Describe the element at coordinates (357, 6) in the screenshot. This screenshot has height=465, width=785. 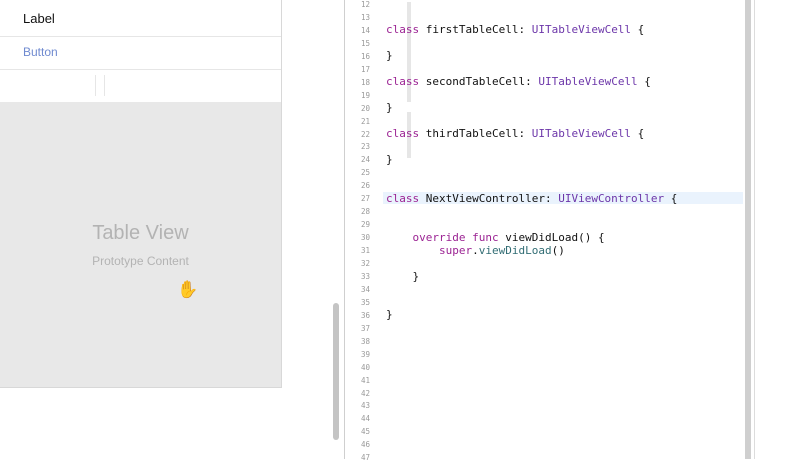
I see `line-number: 12` at that location.